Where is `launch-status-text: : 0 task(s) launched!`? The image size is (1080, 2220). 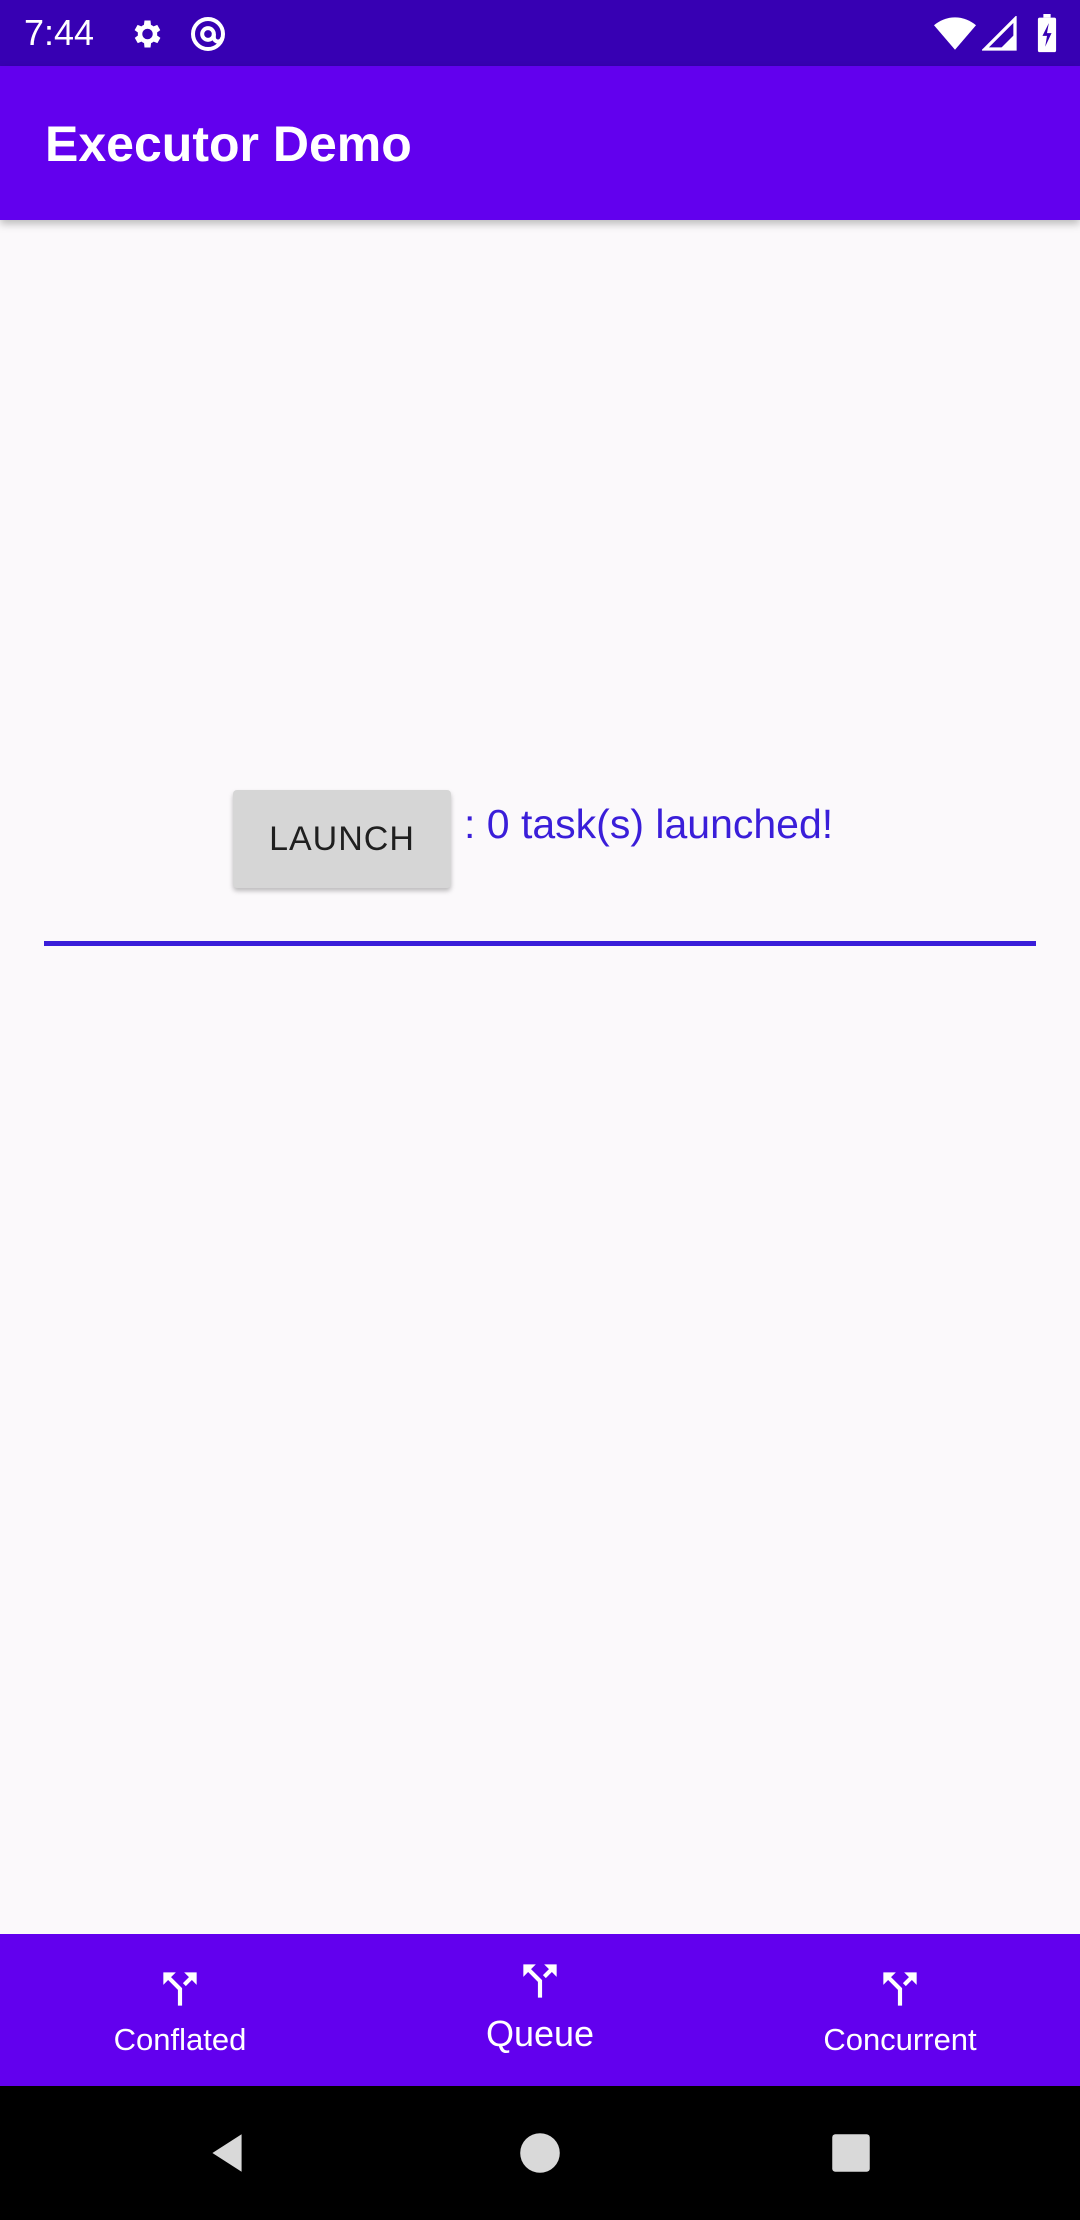 launch-status-text: : 0 task(s) launched! is located at coordinates (649, 824).